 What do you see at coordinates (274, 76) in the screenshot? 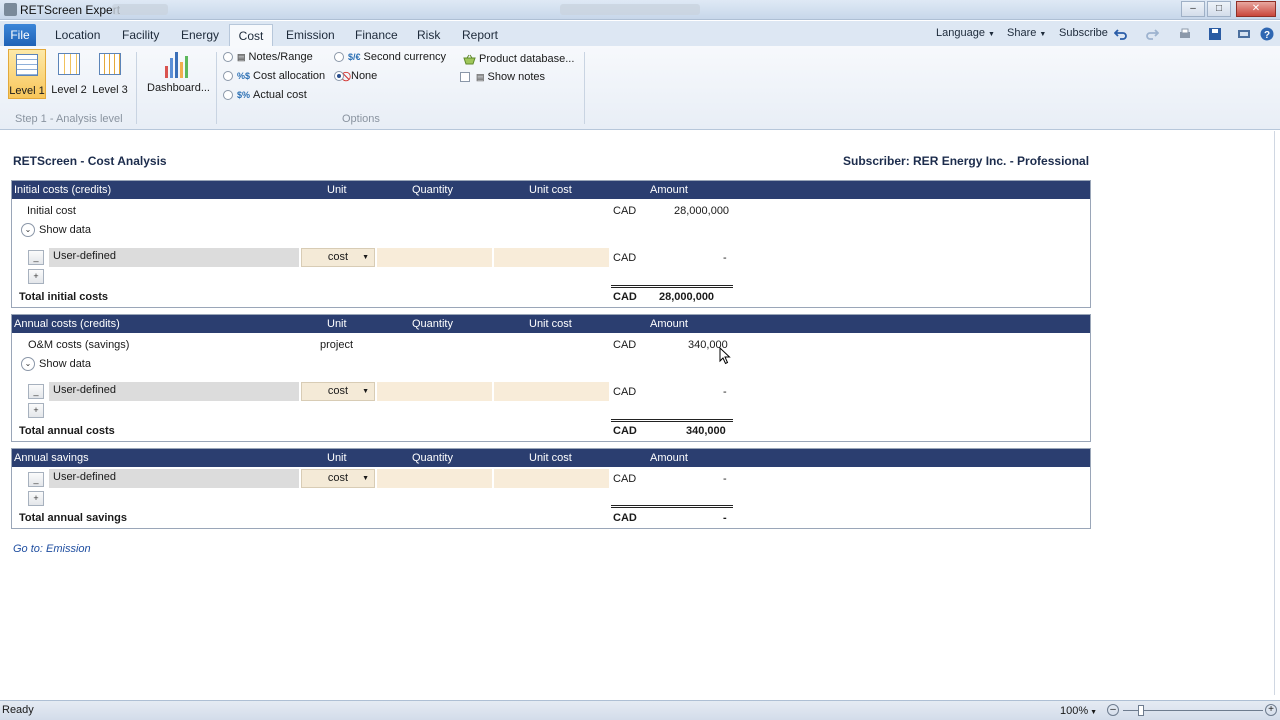
I see `option-cost-allocation: %$ Cost allocation` at bounding box center [274, 76].